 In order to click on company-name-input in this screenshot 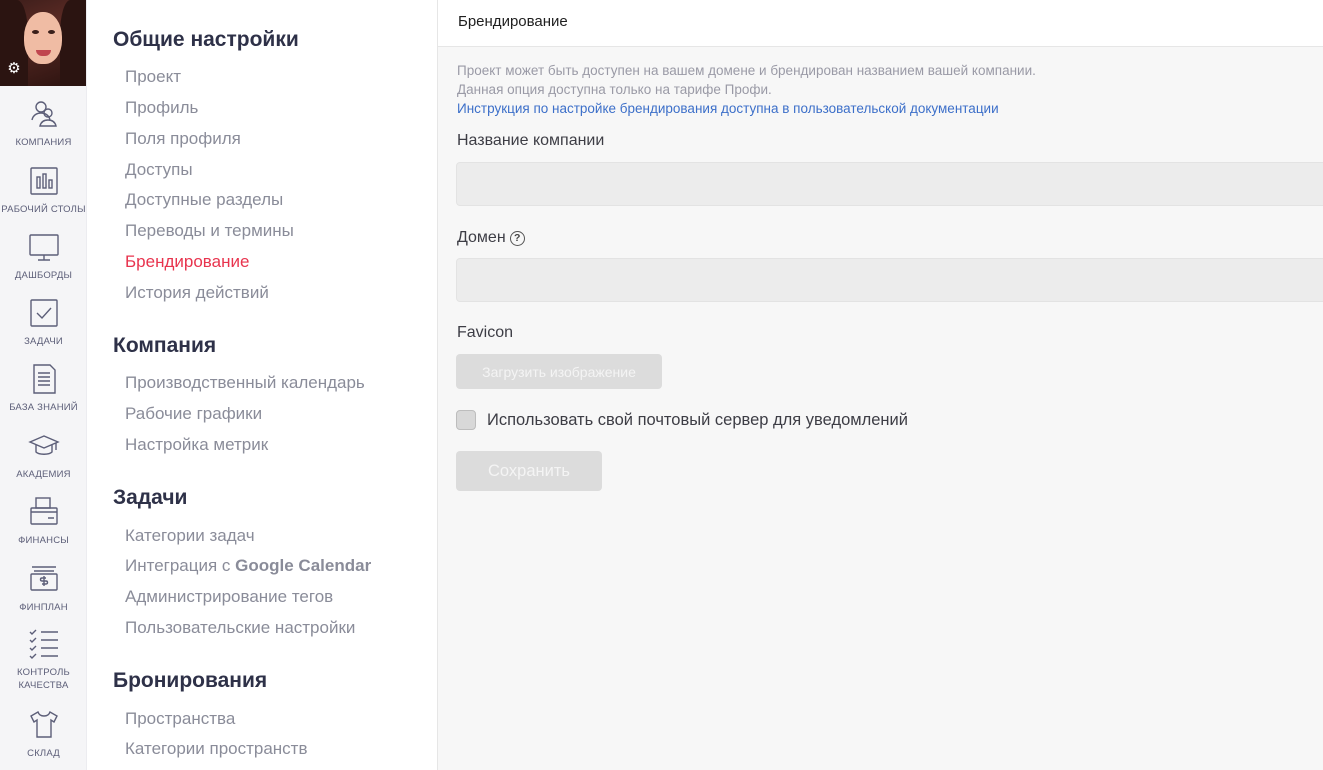, I will do `click(889, 184)`.